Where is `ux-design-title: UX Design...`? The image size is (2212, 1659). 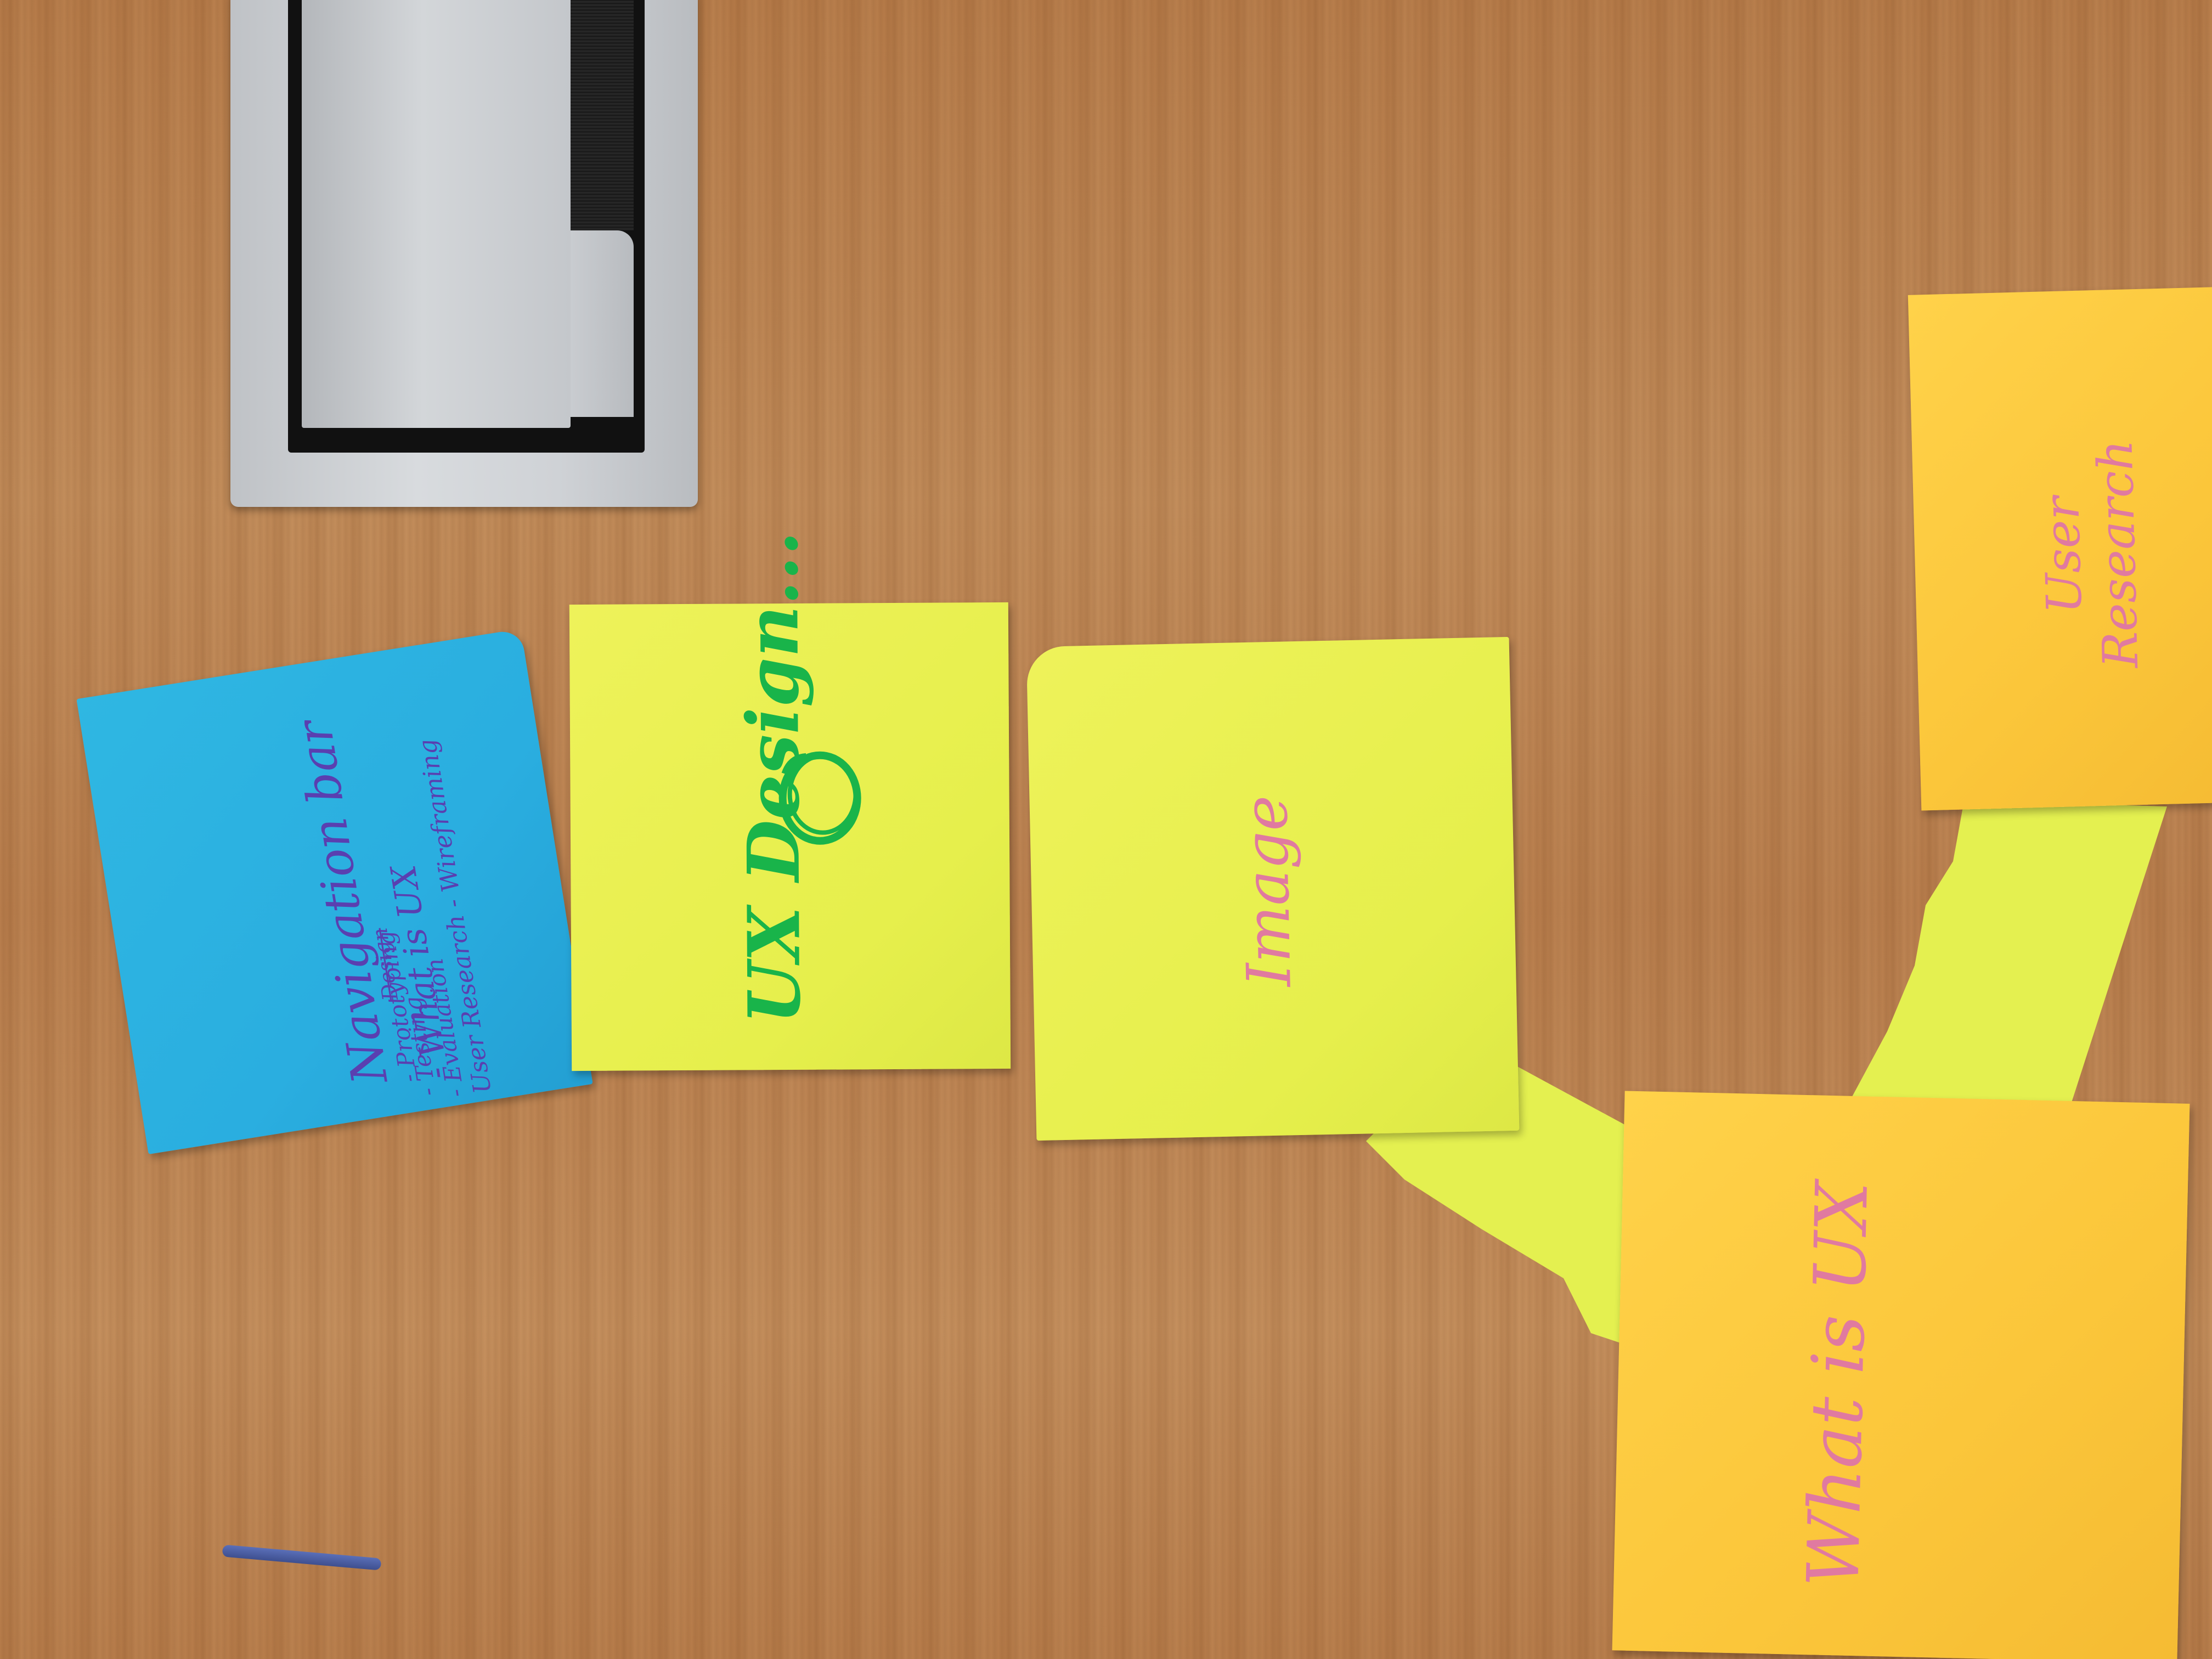 ux-design-title: UX Design... is located at coordinates (773, 778).